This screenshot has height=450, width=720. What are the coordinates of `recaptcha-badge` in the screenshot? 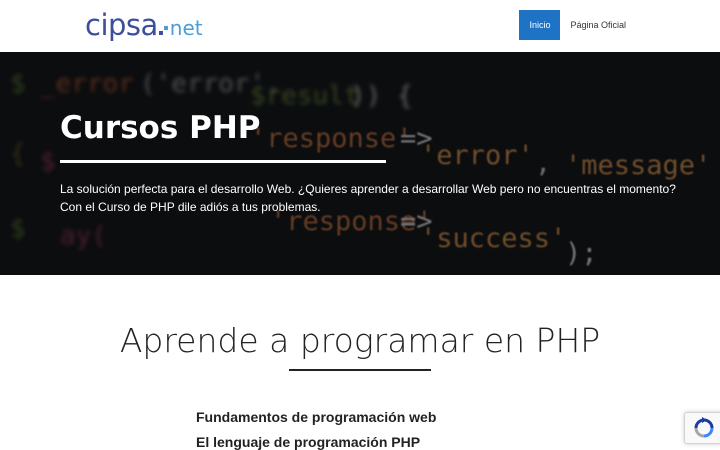 It's located at (702, 428).